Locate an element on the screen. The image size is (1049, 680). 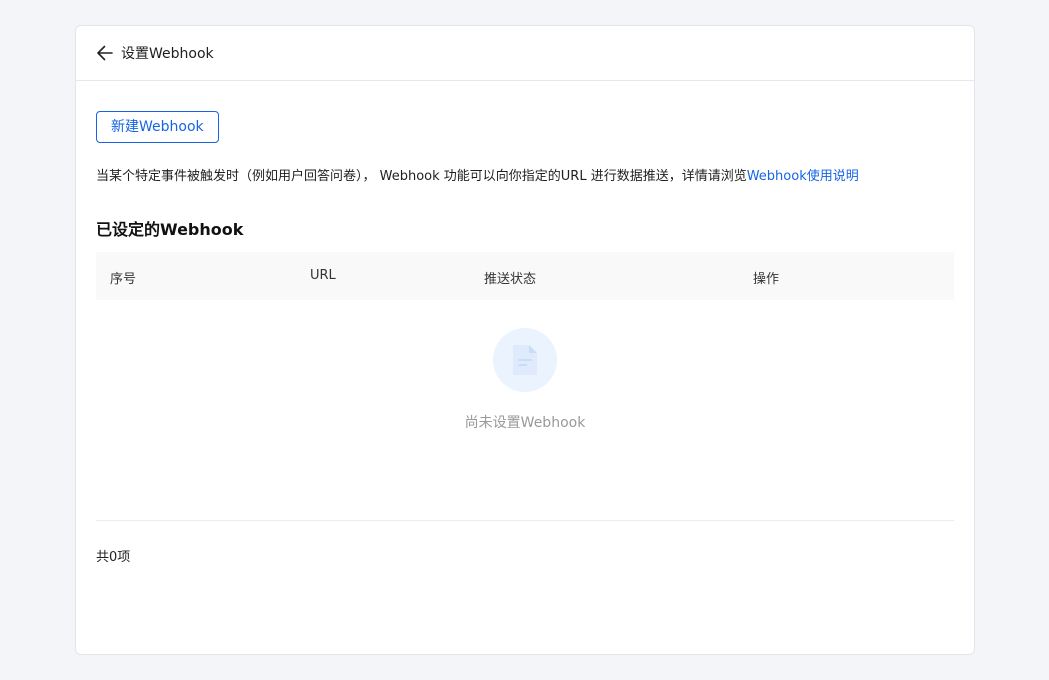
back-button is located at coordinates (105, 53).